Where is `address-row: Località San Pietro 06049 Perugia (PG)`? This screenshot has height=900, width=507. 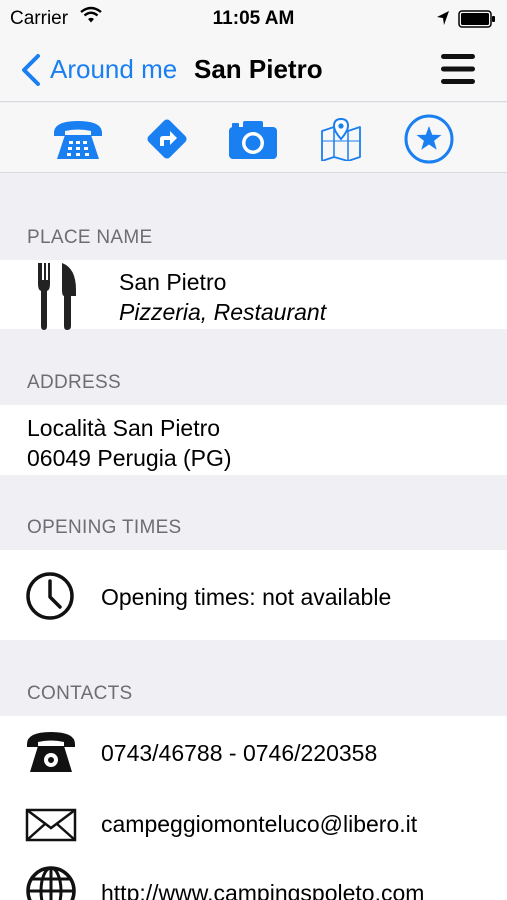 address-row: Località San Pietro 06049 Perugia (PG) is located at coordinates (253, 440).